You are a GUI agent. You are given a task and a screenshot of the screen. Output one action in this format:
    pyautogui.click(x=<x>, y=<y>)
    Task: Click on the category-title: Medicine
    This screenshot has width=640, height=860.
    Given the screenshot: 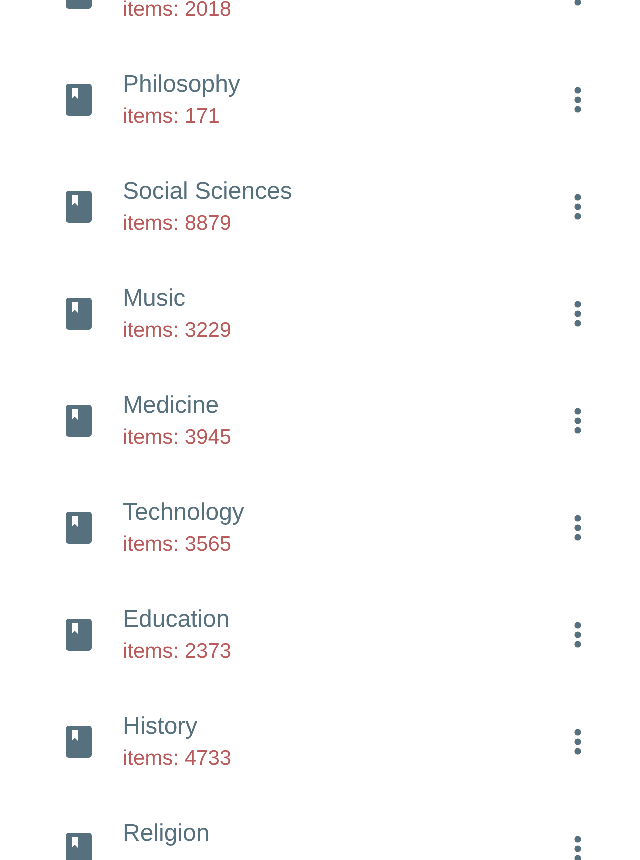 What is the action you would take?
    pyautogui.click(x=171, y=405)
    